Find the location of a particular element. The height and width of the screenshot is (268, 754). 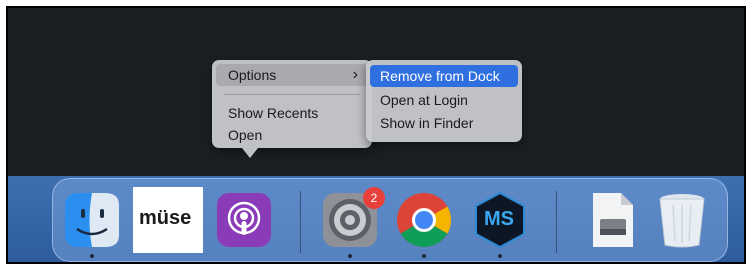

menu-item-show-in-finder-label: Show in Finder is located at coordinates (427, 123).